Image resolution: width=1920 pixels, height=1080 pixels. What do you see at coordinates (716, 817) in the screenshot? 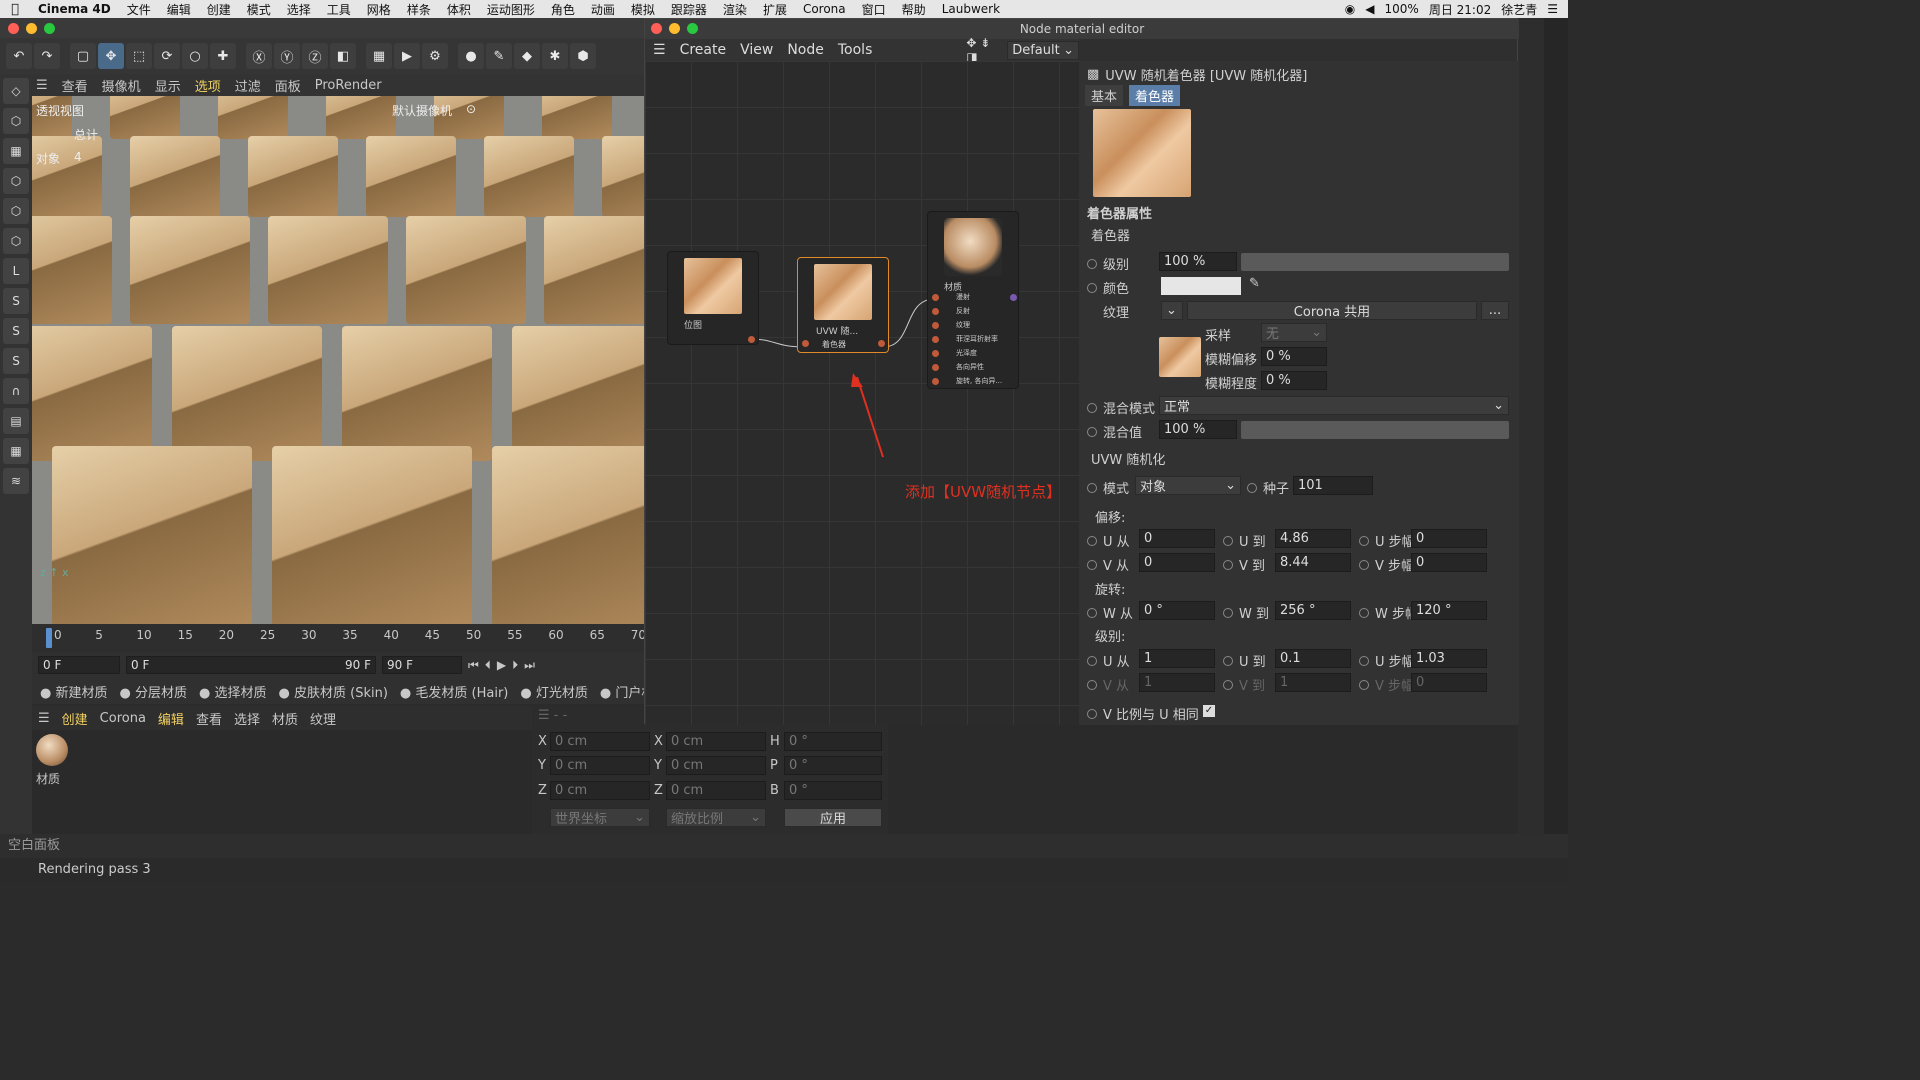
I see `scale-dropdown: 缩放比例 ⌄` at bounding box center [716, 817].